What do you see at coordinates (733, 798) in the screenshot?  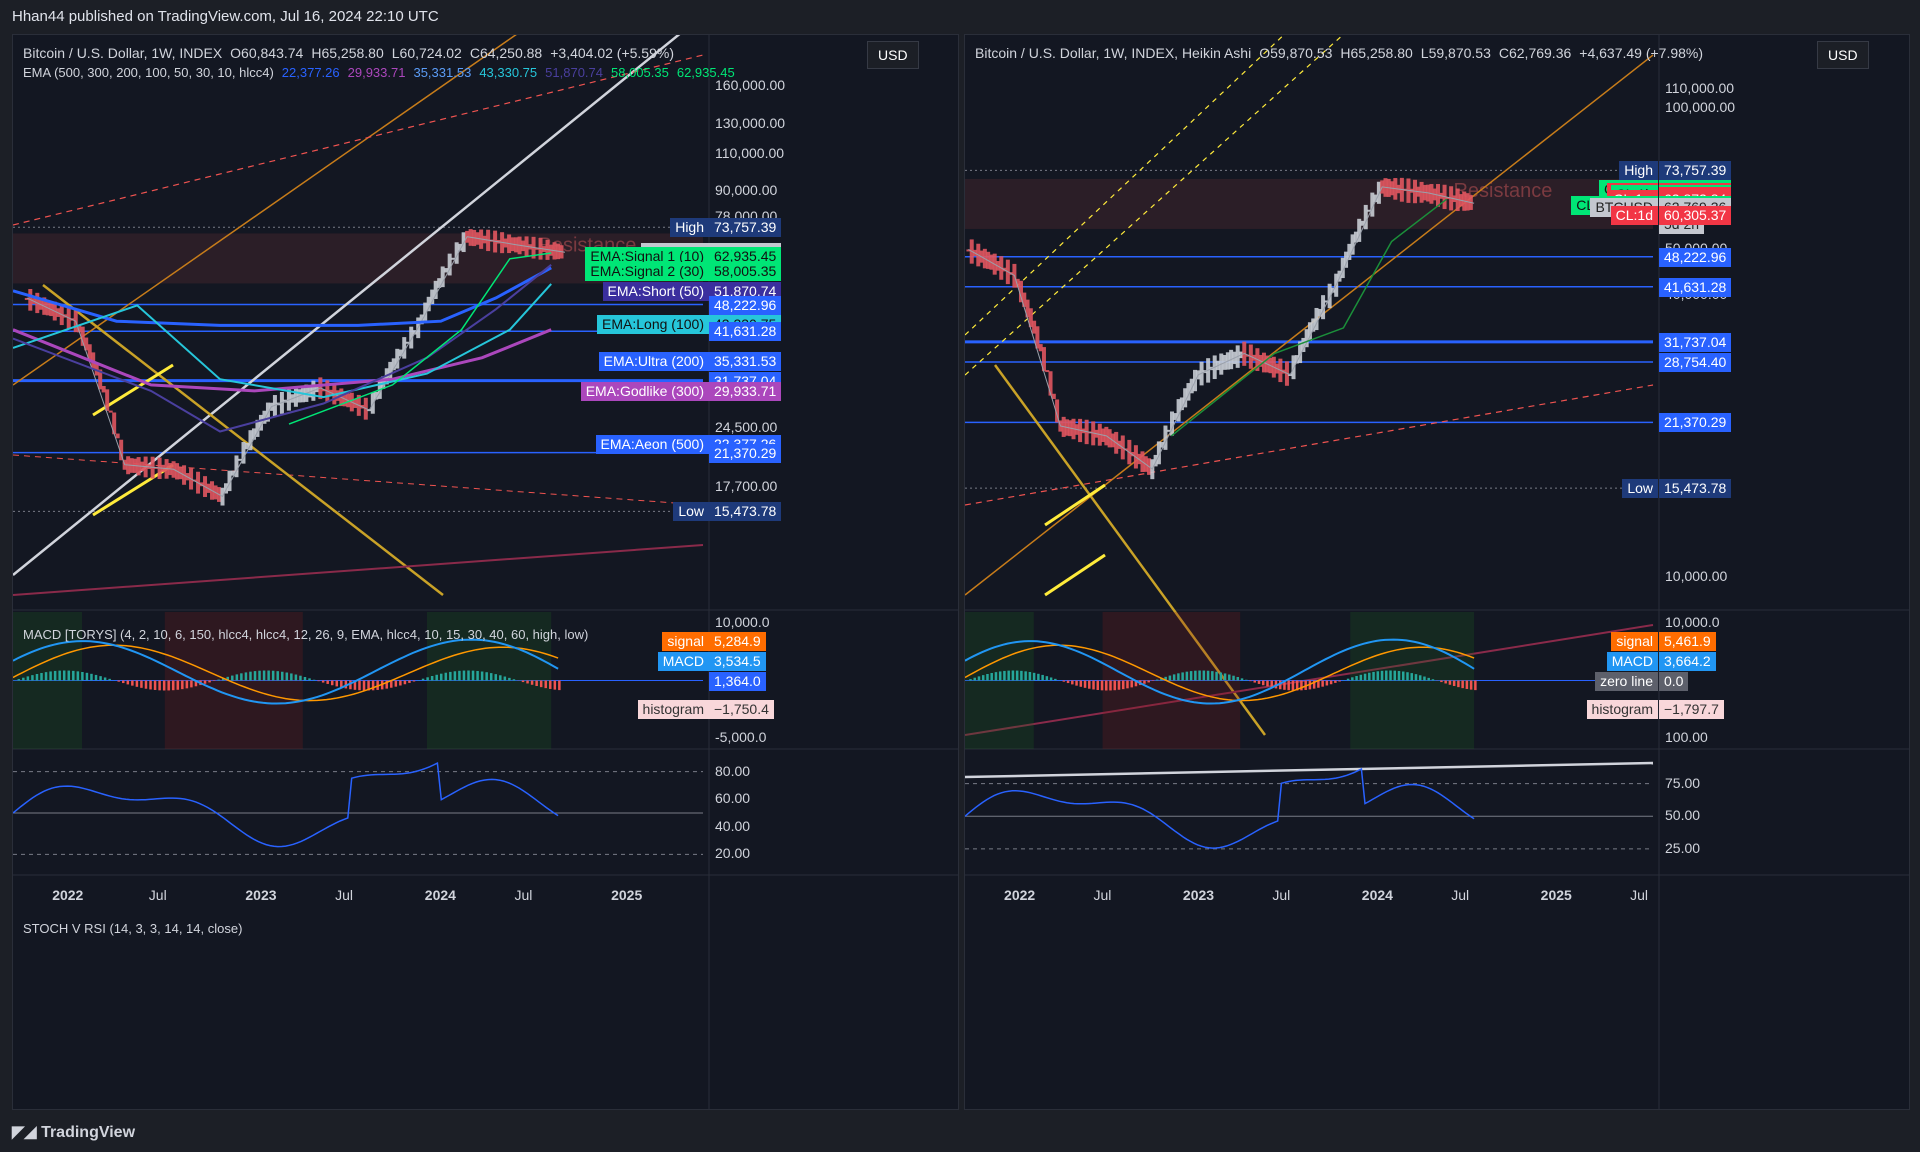 I see `stoch-axis-tick: 60.00` at bounding box center [733, 798].